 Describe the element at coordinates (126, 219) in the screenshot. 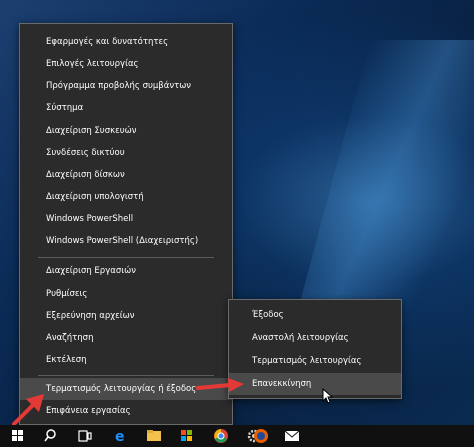

I see `menu-item-powershell: Windows PowerShell` at that location.